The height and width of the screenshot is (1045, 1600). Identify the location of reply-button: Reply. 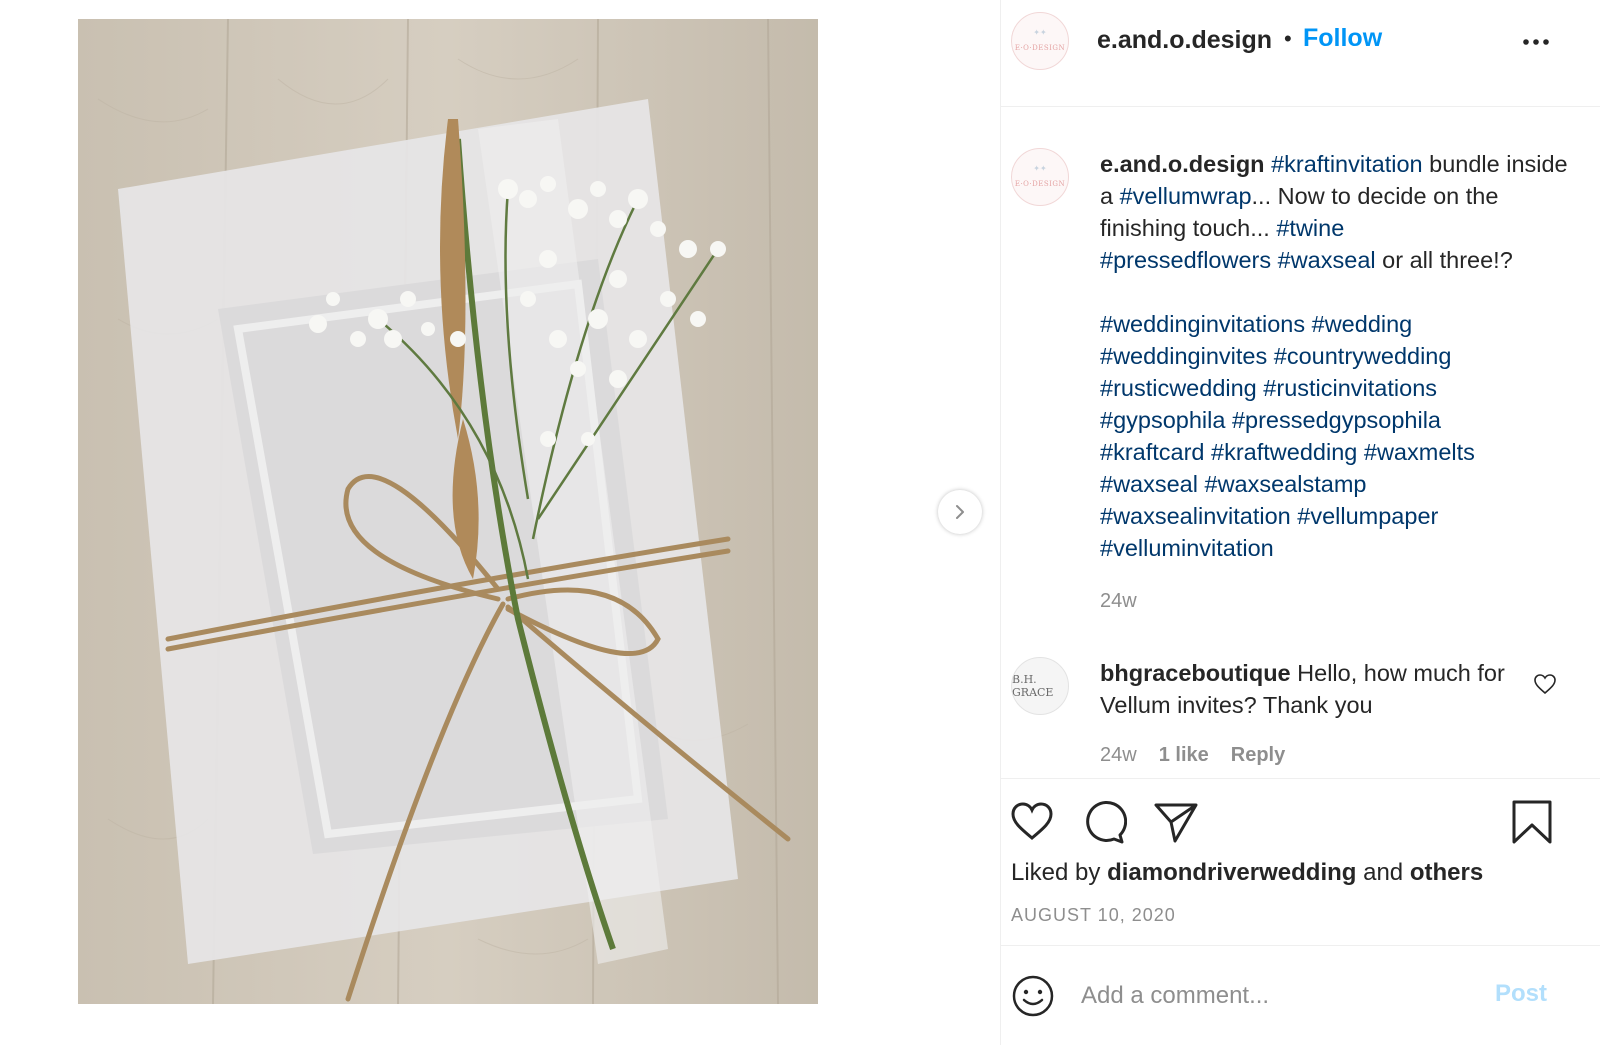
(1258, 755).